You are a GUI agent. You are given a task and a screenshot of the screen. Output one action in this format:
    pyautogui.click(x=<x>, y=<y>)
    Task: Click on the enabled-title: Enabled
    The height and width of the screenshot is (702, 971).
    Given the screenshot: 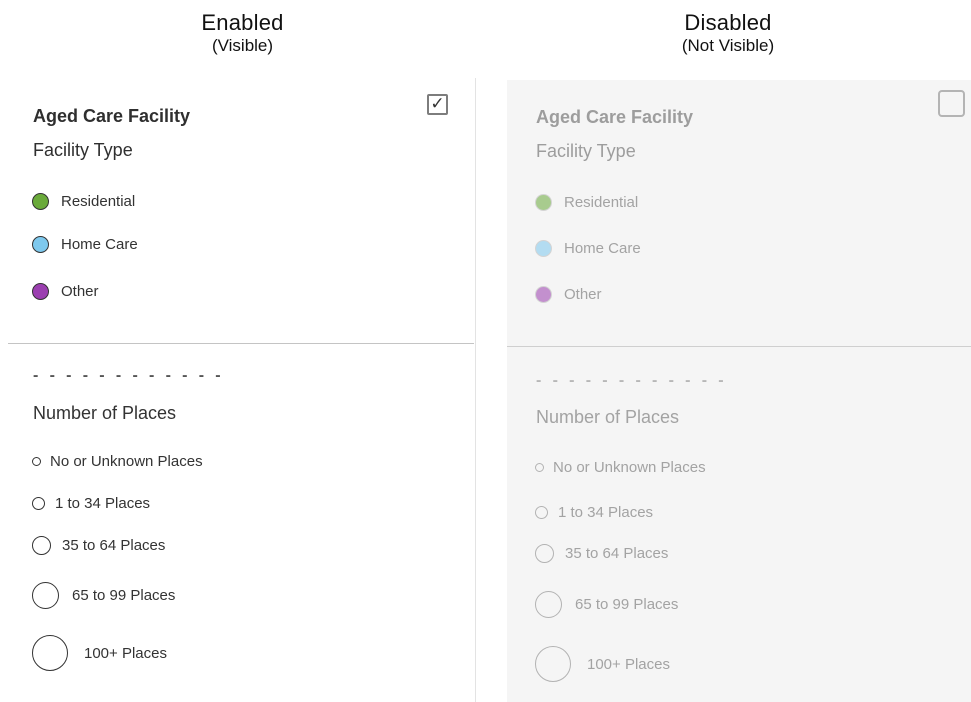 What is the action you would take?
    pyautogui.click(x=242, y=22)
    